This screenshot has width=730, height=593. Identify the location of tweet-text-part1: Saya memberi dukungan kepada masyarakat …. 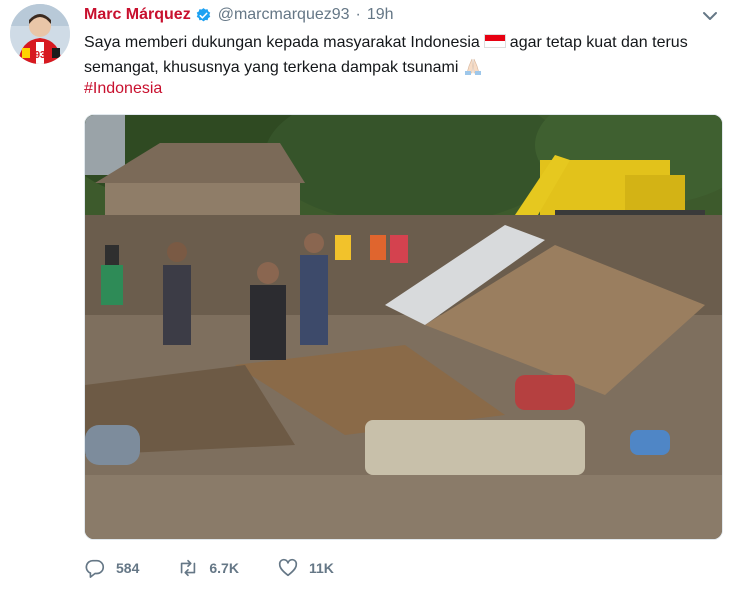
(282, 42).